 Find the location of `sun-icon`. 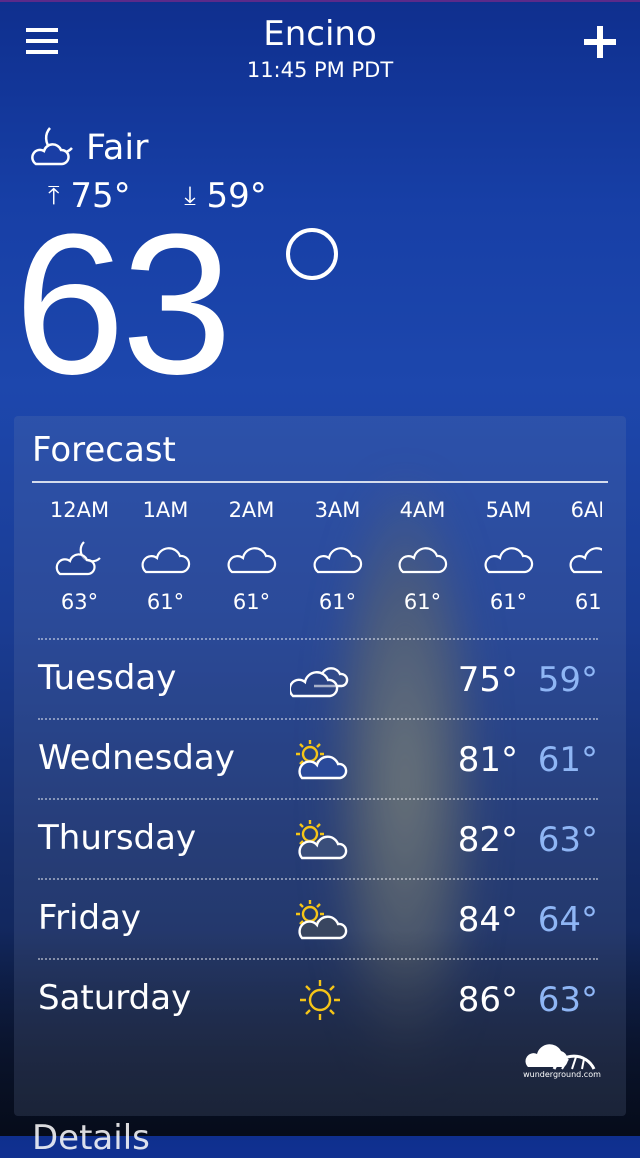

sun-icon is located at coordinates (320, 1000).